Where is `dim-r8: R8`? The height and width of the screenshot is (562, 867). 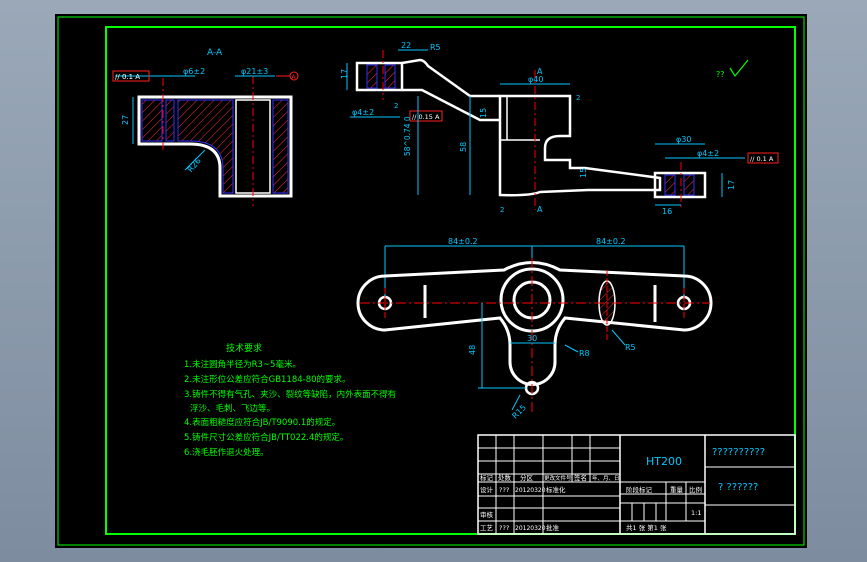 dim-r8: R8 is located at coordinates (584, 353).